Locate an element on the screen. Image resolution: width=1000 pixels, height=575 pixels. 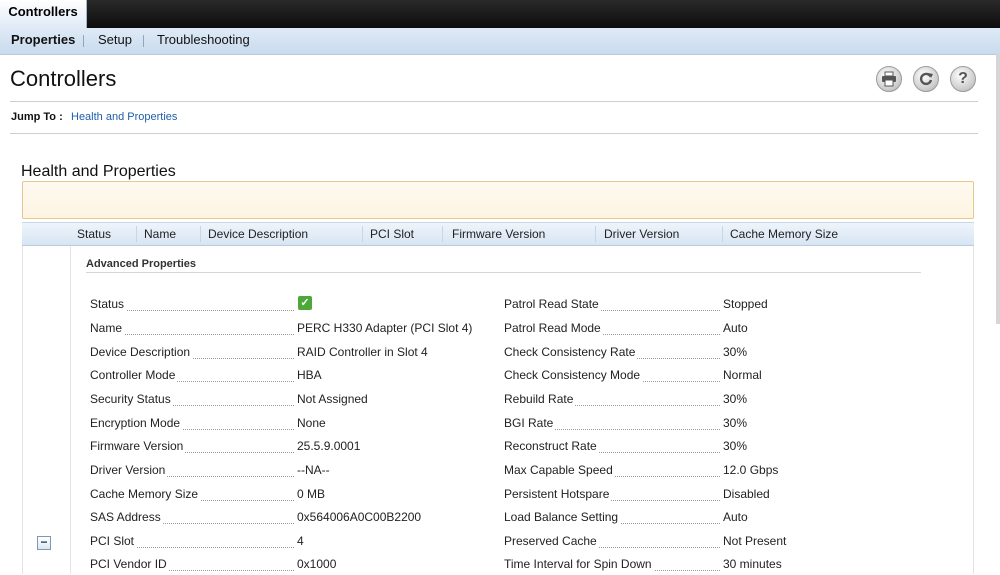
property-row: Max Capable Speed is located at coordinates (612, 472).